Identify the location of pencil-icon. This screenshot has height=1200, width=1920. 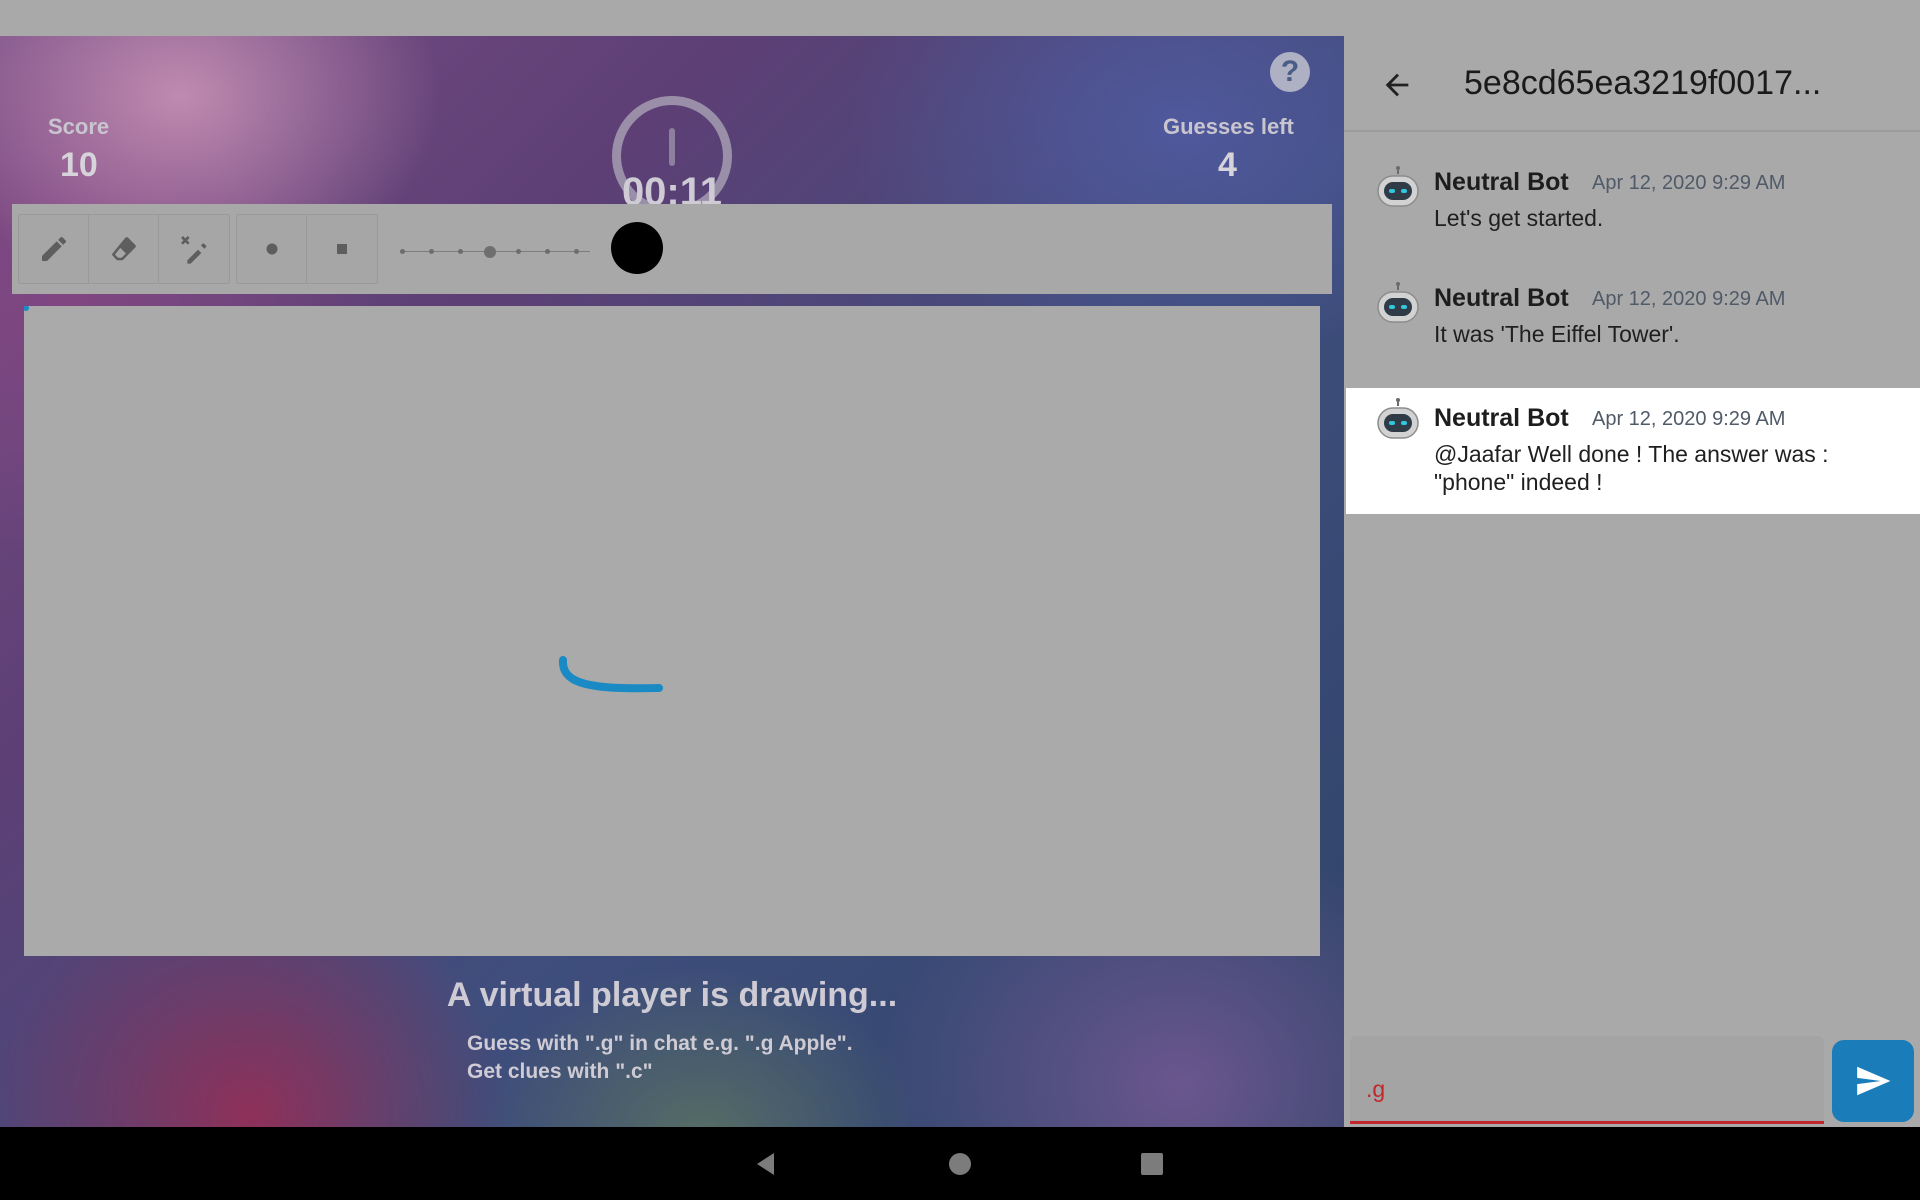
(53, 248).